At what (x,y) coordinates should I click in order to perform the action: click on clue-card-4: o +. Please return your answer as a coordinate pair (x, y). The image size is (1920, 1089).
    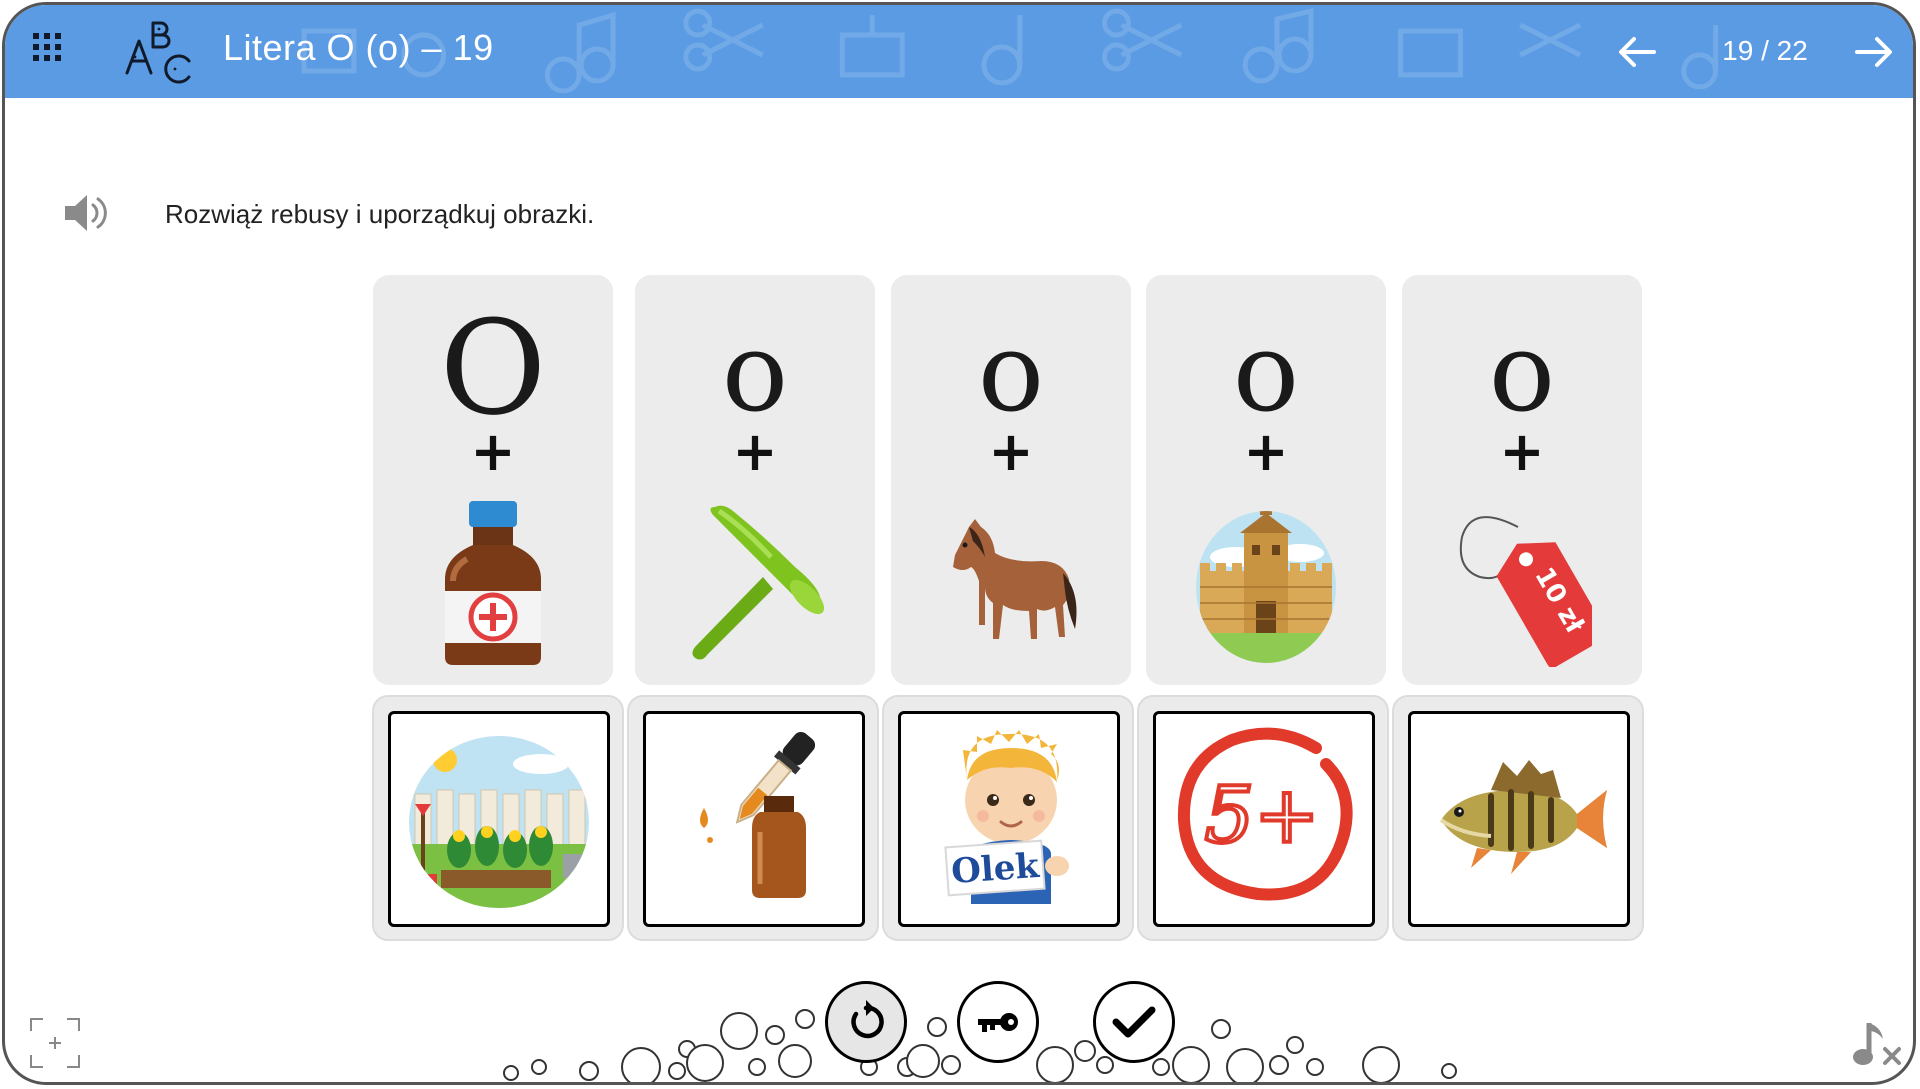
    Looking at the image, I should click on (1266, 480).